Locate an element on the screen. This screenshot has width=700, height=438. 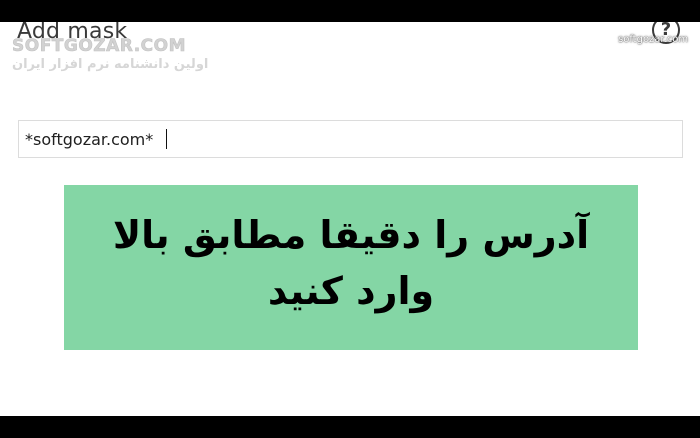
dialog-title: Add mask is located at coordinates (72, 33).